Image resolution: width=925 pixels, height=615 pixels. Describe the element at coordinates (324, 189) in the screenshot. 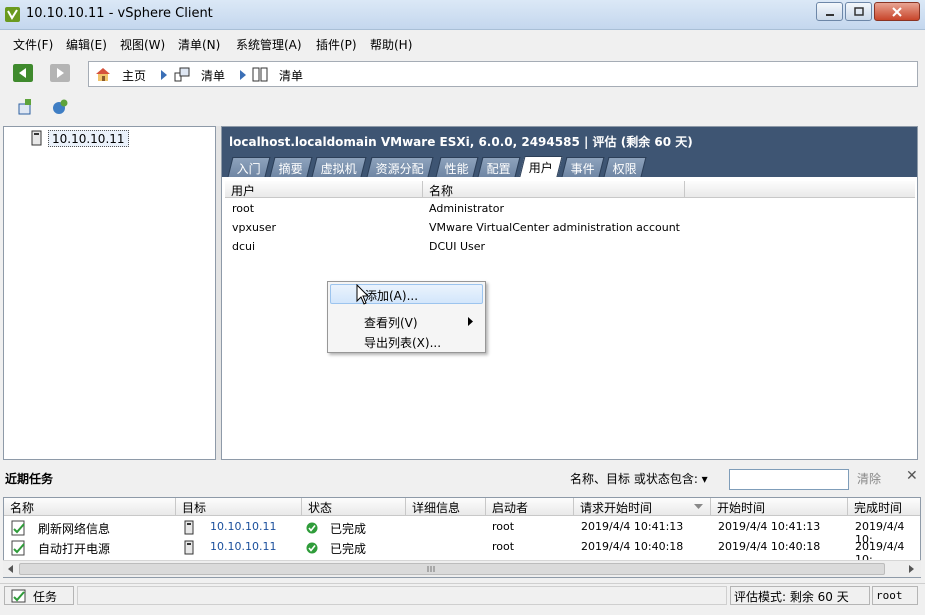

I see `column-header-user: 用户` at that location.